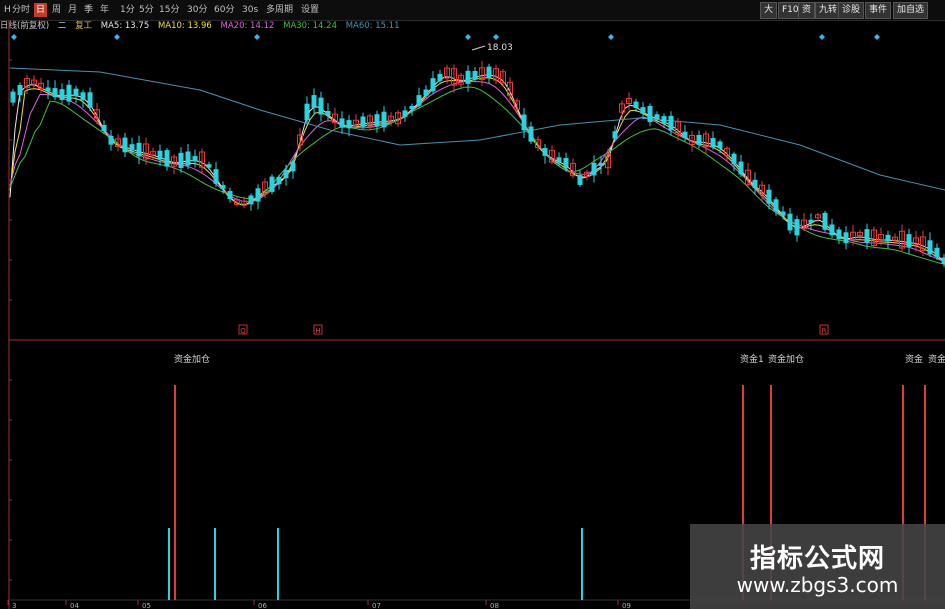  Describe the element at coordinates (278, 564) in the screenshot. I see `signal-bar-cyan` at that location.